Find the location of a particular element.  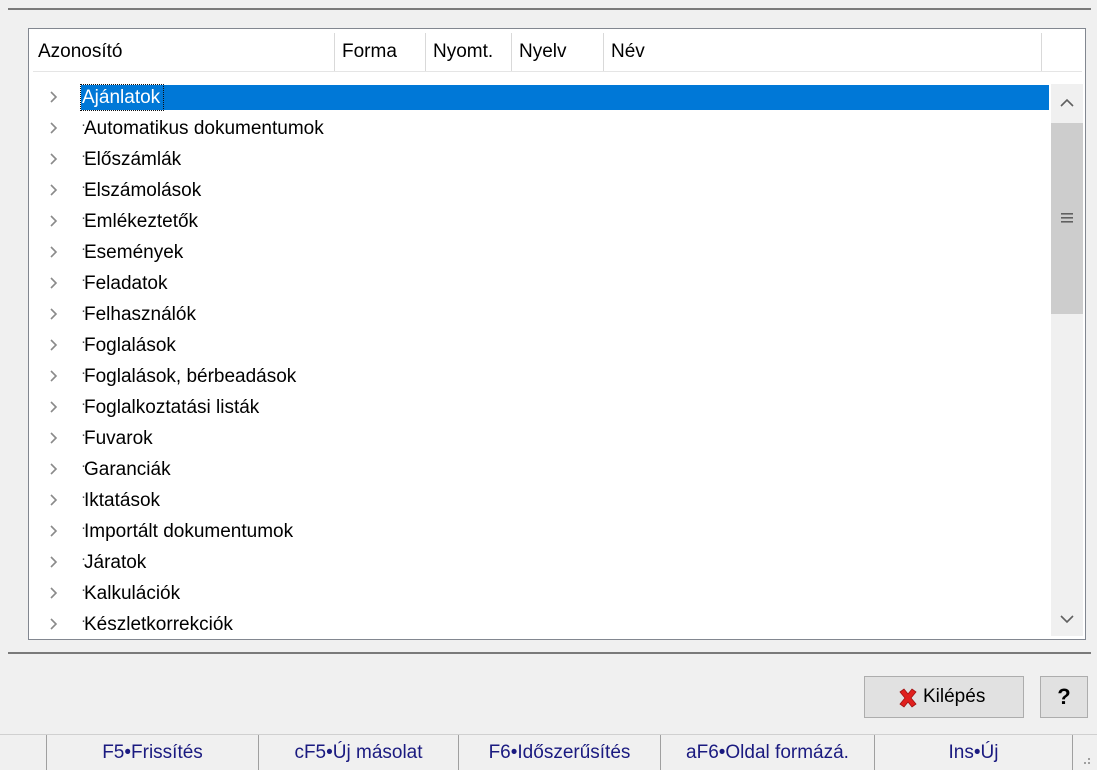

tree-item: · Események is located at coordinates (541, 252).